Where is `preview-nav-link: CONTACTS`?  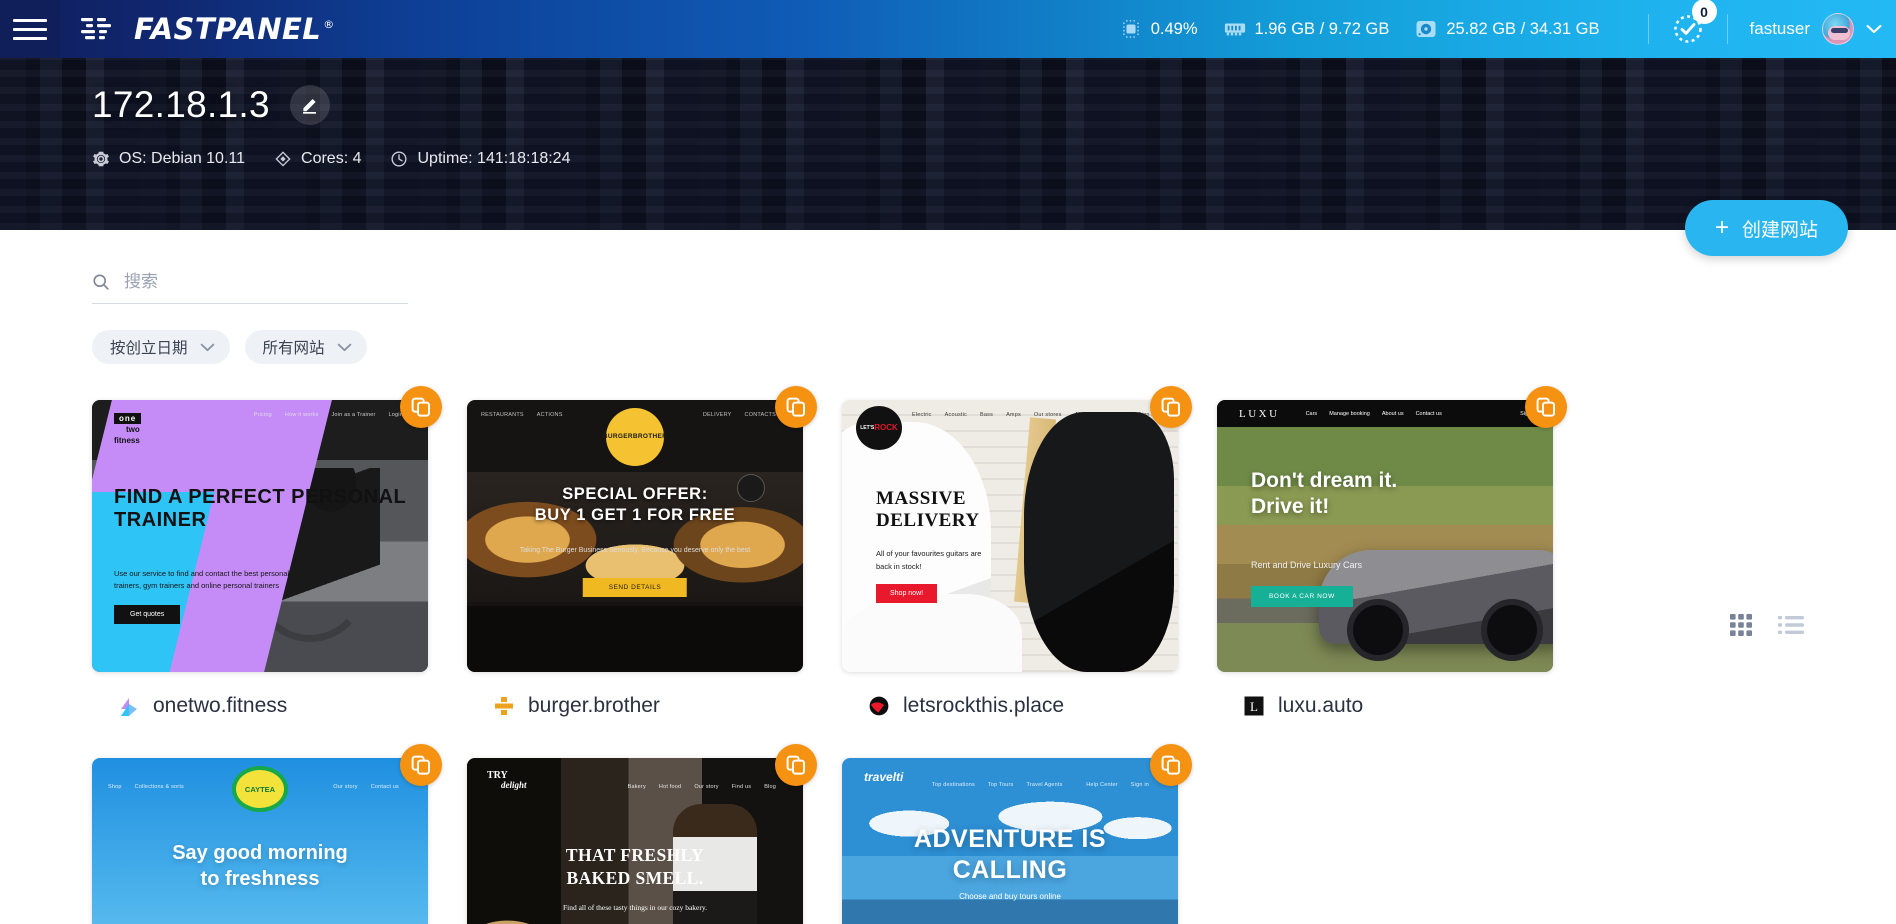 preview-nav-link: CONTACTS is located at coordinates (760, 415).